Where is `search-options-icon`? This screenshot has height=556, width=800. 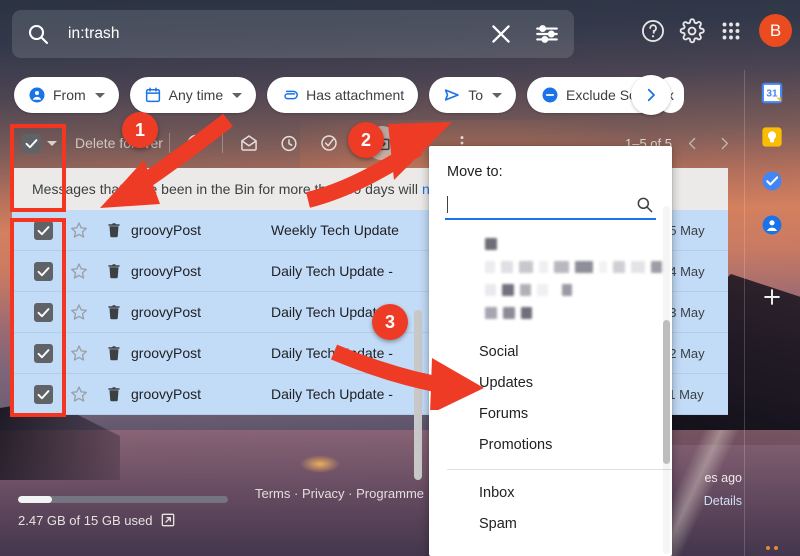 search-options-icon is located at coordinates (547, 34).